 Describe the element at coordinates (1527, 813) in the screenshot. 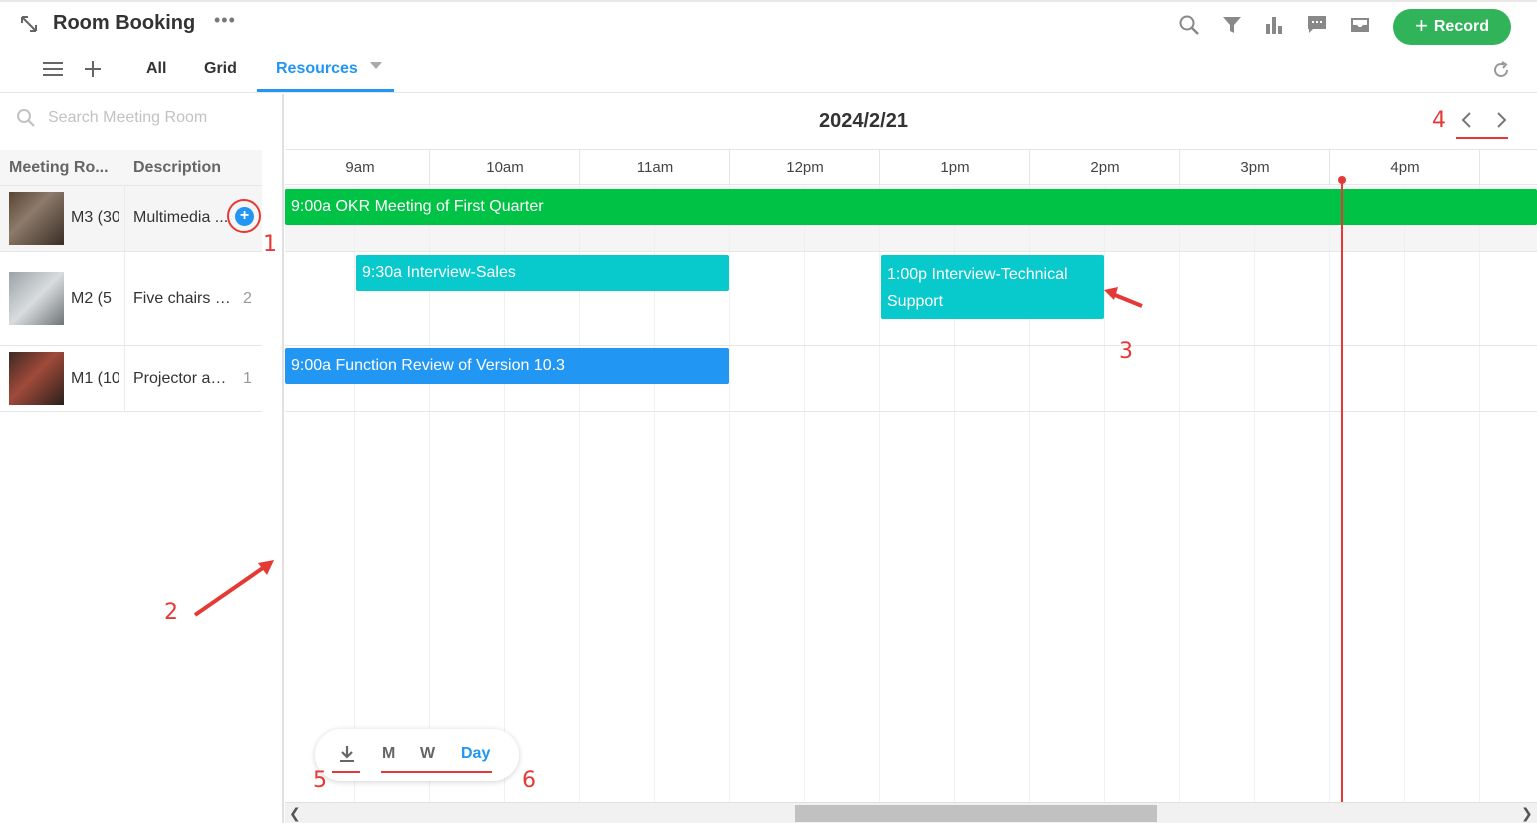

I see `scroll-right-icon: ❯` at that location.